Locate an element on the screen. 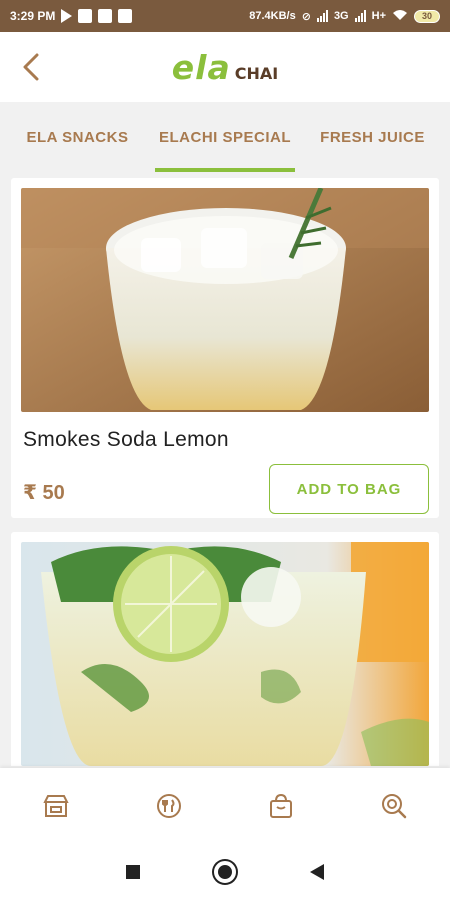  back-button is located at coordinates (31, 67).